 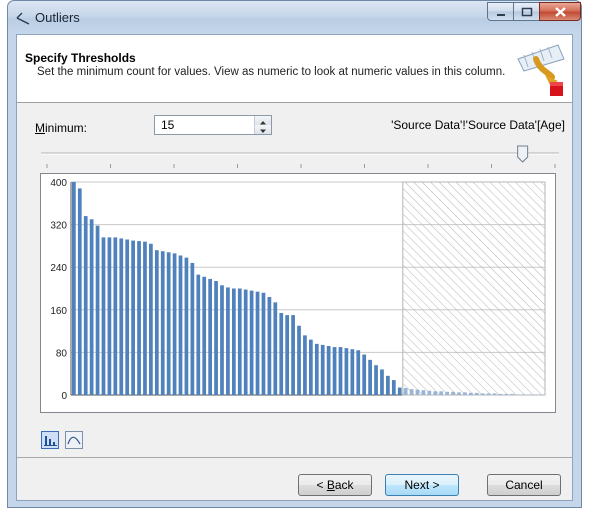 I want to click on slider-ticks, so click(x=301, y=166).